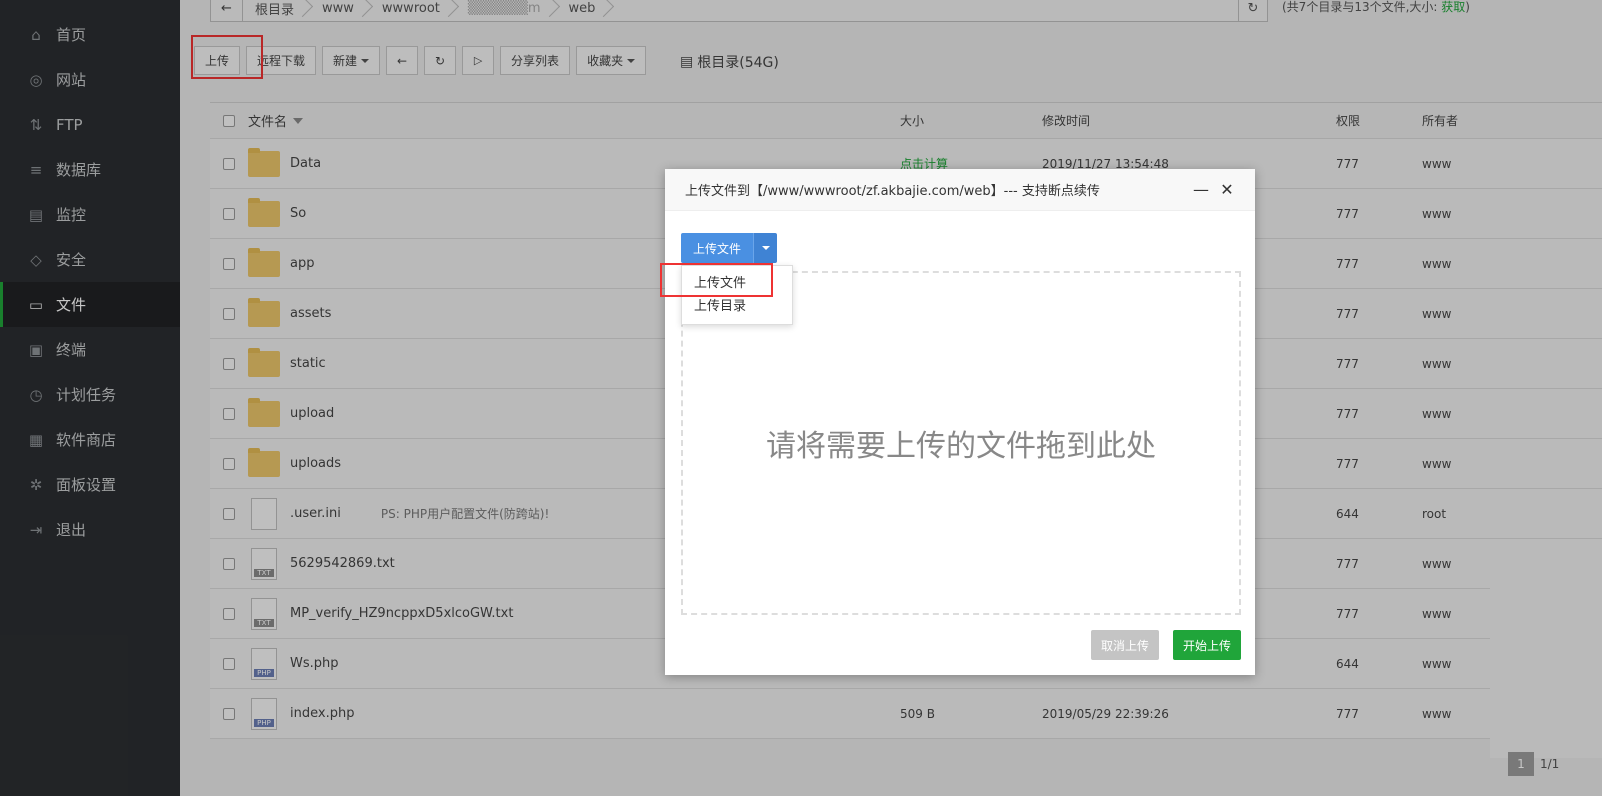 This screenshot has height=796, width=1602. Describe the element at coordinates (1165, 645) in the screenshot. I see `dialog-footer: 取消上传 开始上传` at that location.